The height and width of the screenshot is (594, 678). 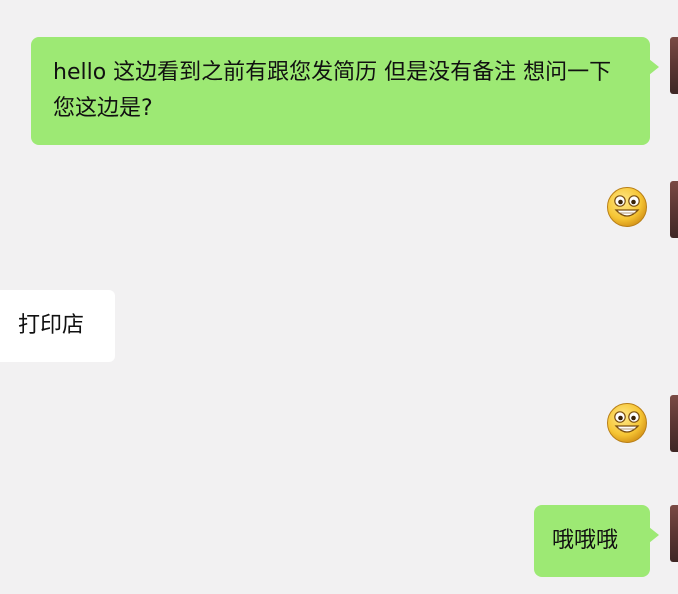 I want to click on message-text: 打印店, so click(x=51, y=325).